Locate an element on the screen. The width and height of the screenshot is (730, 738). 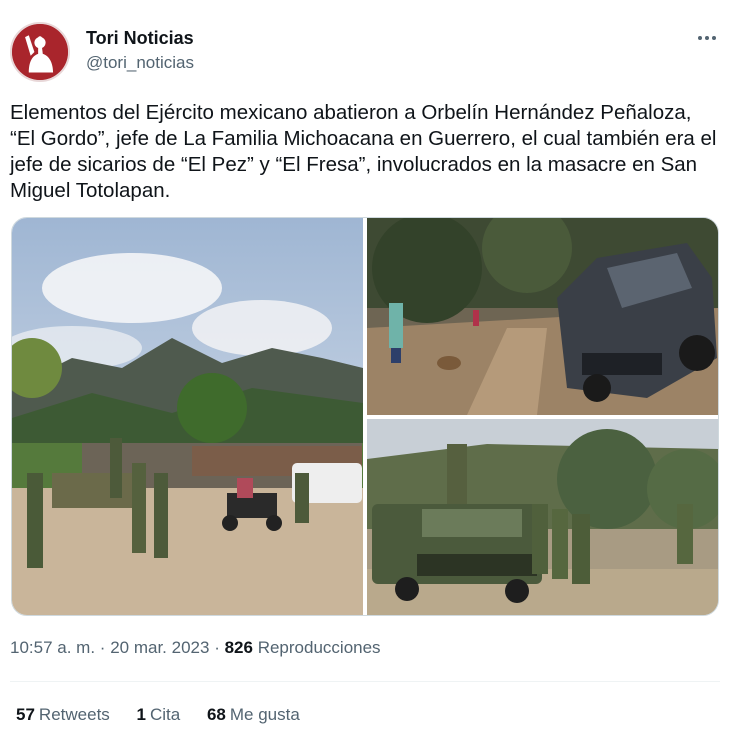
likes-count: 68 is located at coordinates (216, 714).